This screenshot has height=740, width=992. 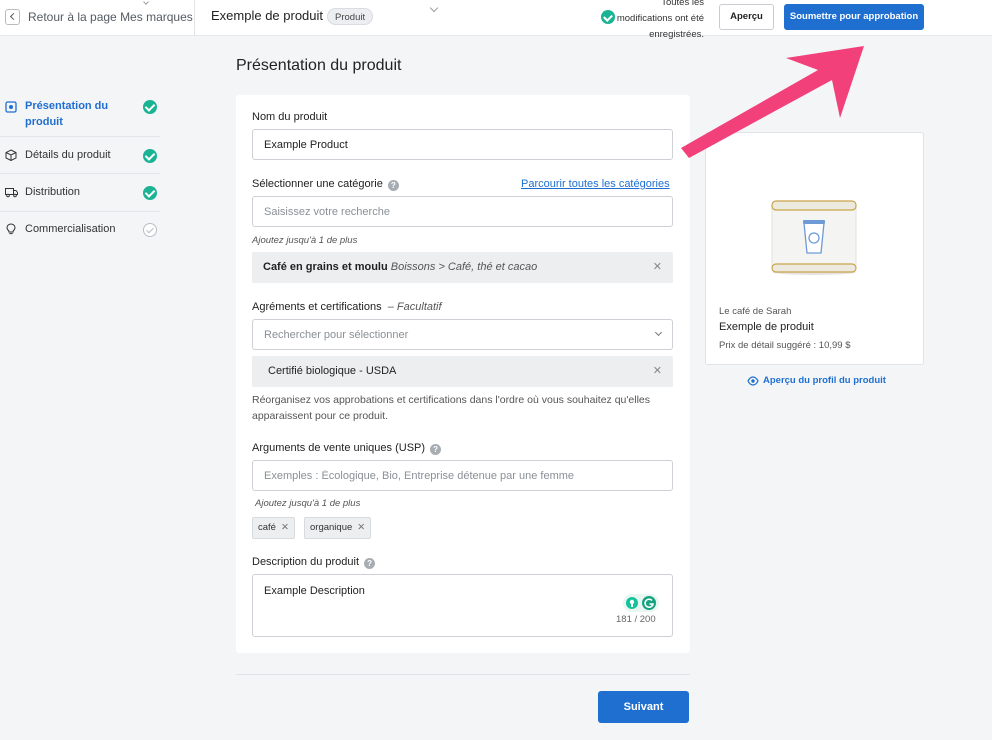 What do you see at coordinates (753, 381) in the screenshot?
I see `eye-icon` at bounding box center [753, 381].